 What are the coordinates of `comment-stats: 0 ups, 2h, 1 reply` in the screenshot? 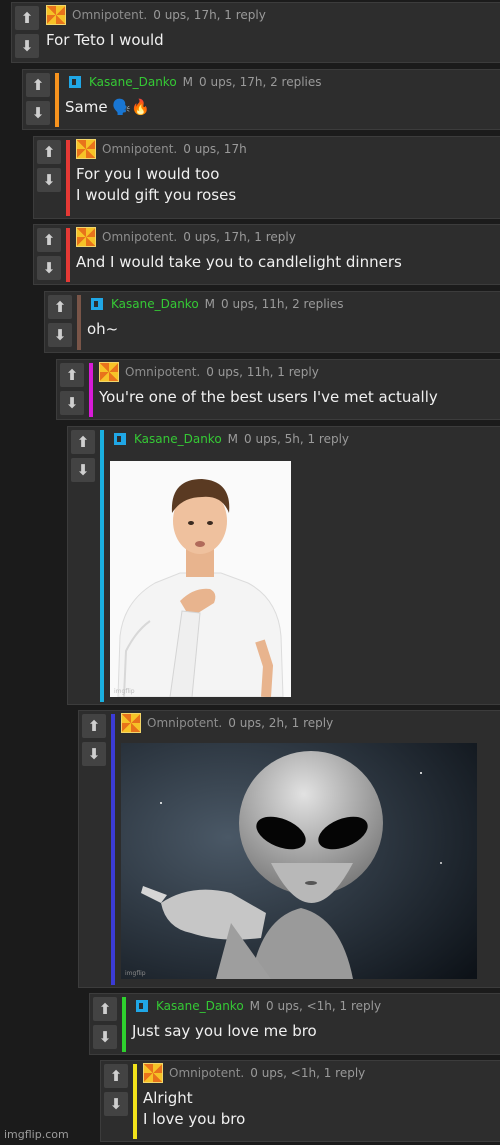 It's located at (281, 723).